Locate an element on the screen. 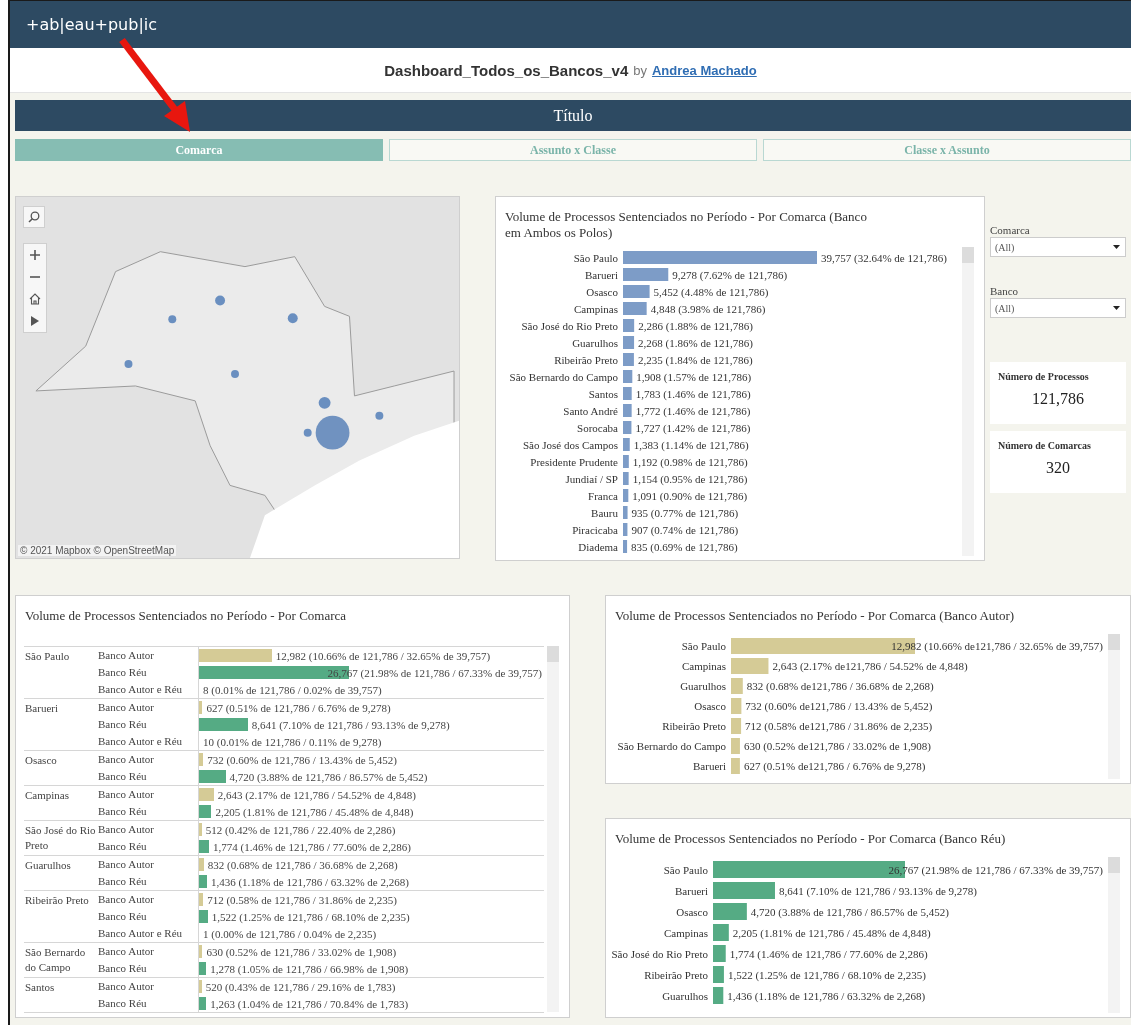 The height and width of the screenshot is (1025, 1131). category-label: São Paulo is located at coordinates (685, 869).